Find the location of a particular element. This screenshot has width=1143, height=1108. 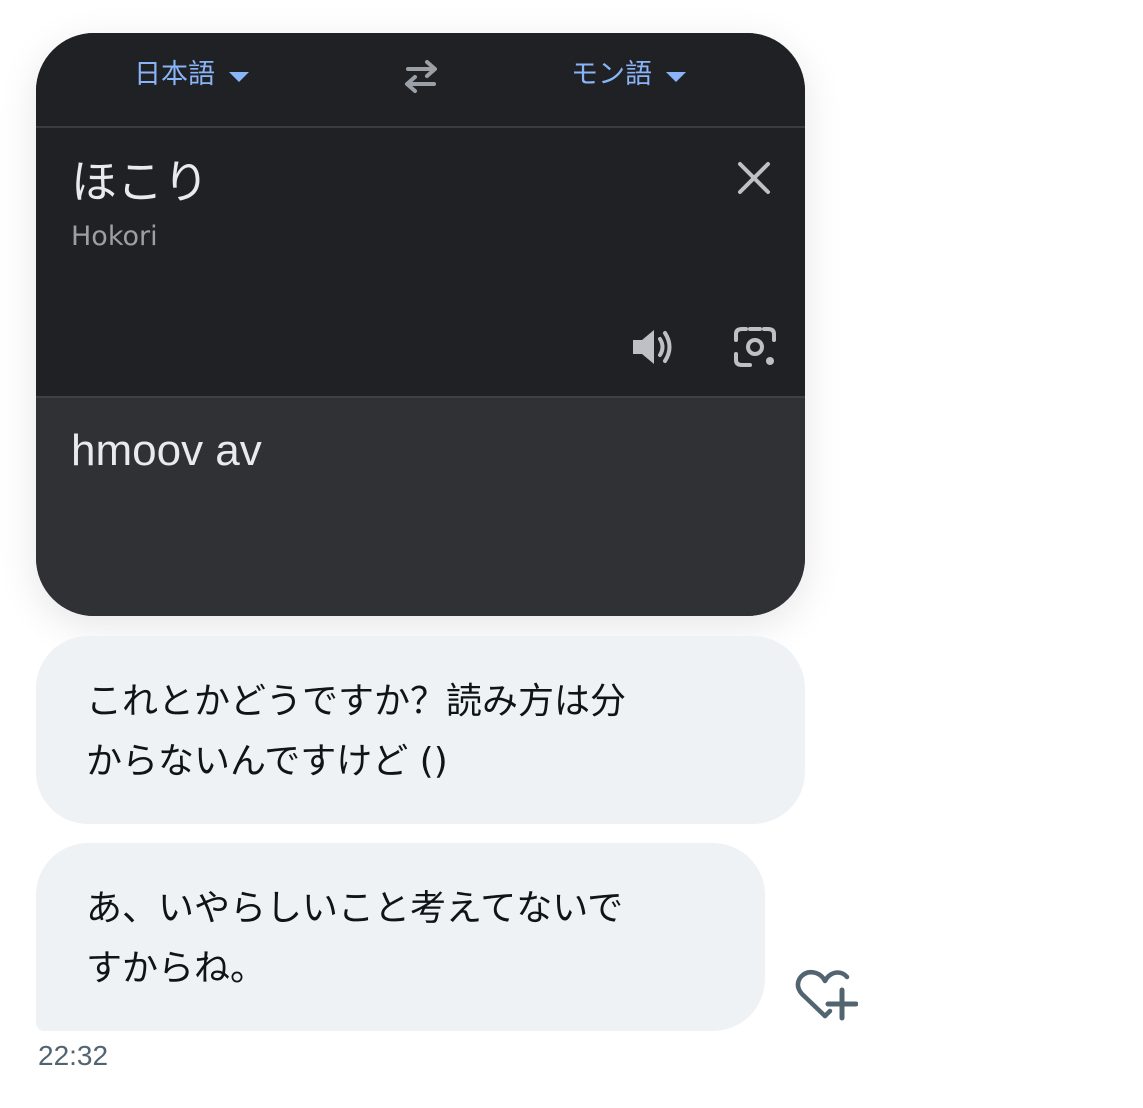

swap-languages-icon is located at coordinates (421, 76).